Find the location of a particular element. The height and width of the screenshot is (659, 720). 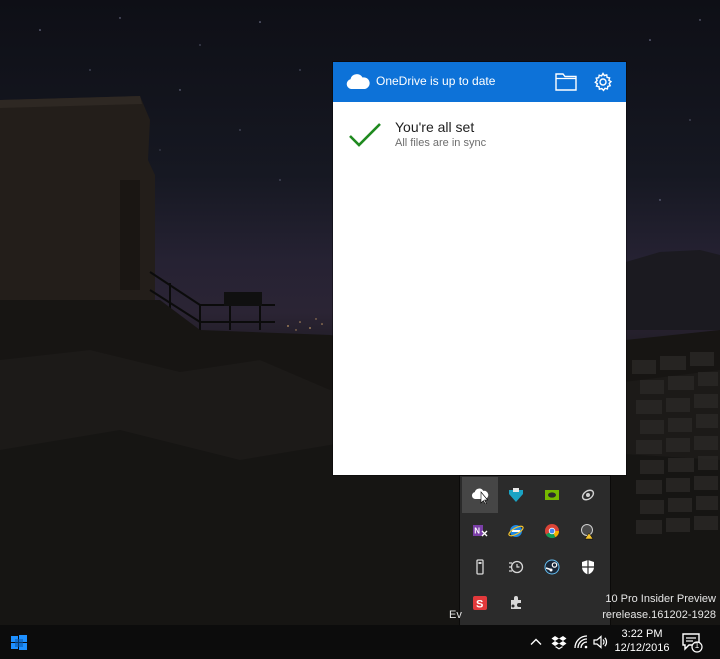

taskbar: 3:22 PM 12/12/2016 1 is located at coordinates (360, 642).